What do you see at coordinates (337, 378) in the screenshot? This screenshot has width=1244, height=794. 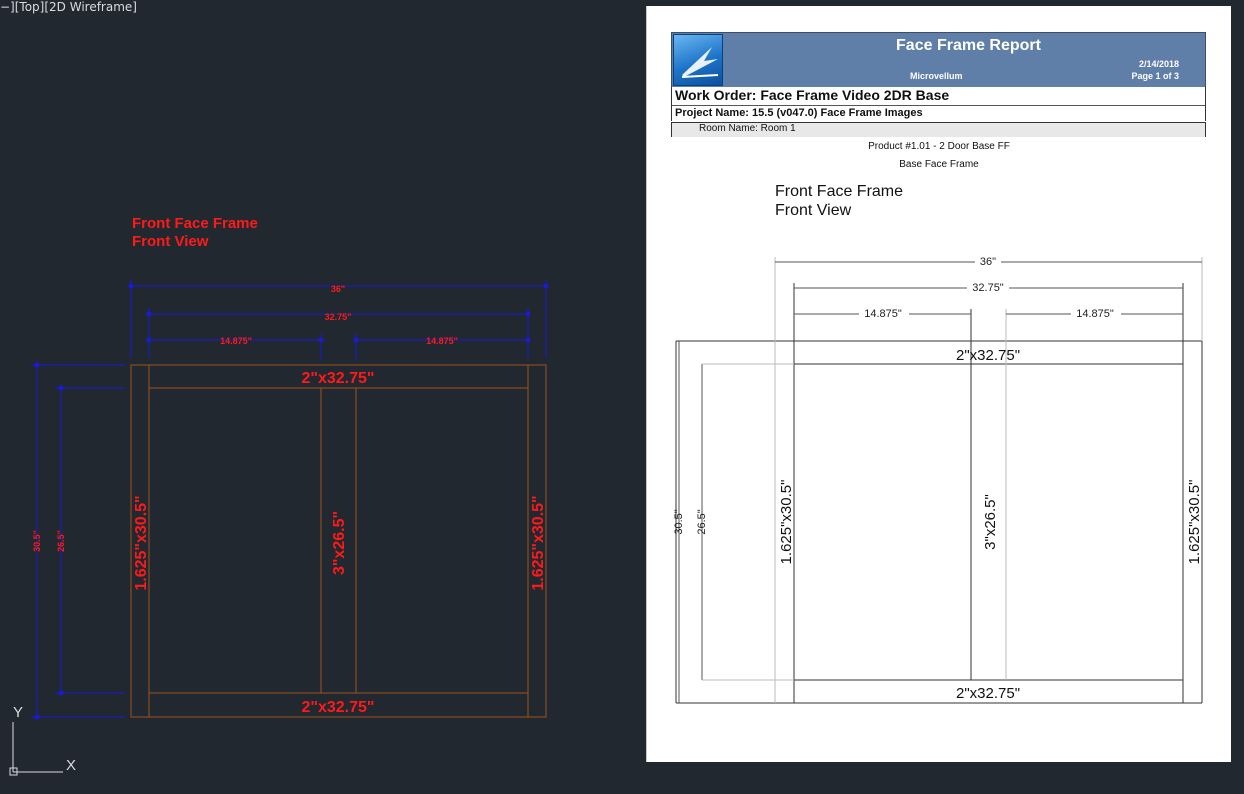 I see `cad-top-rail-label: 2"x32.75"` at bounding box center [337, 378].